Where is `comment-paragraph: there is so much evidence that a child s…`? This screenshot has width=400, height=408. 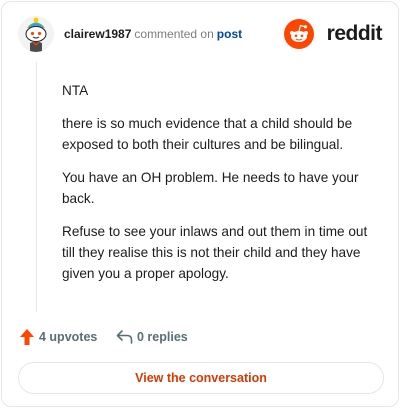 comment-paragraph: there is so much evidence that a child s… is located at coordinates (207, 134).